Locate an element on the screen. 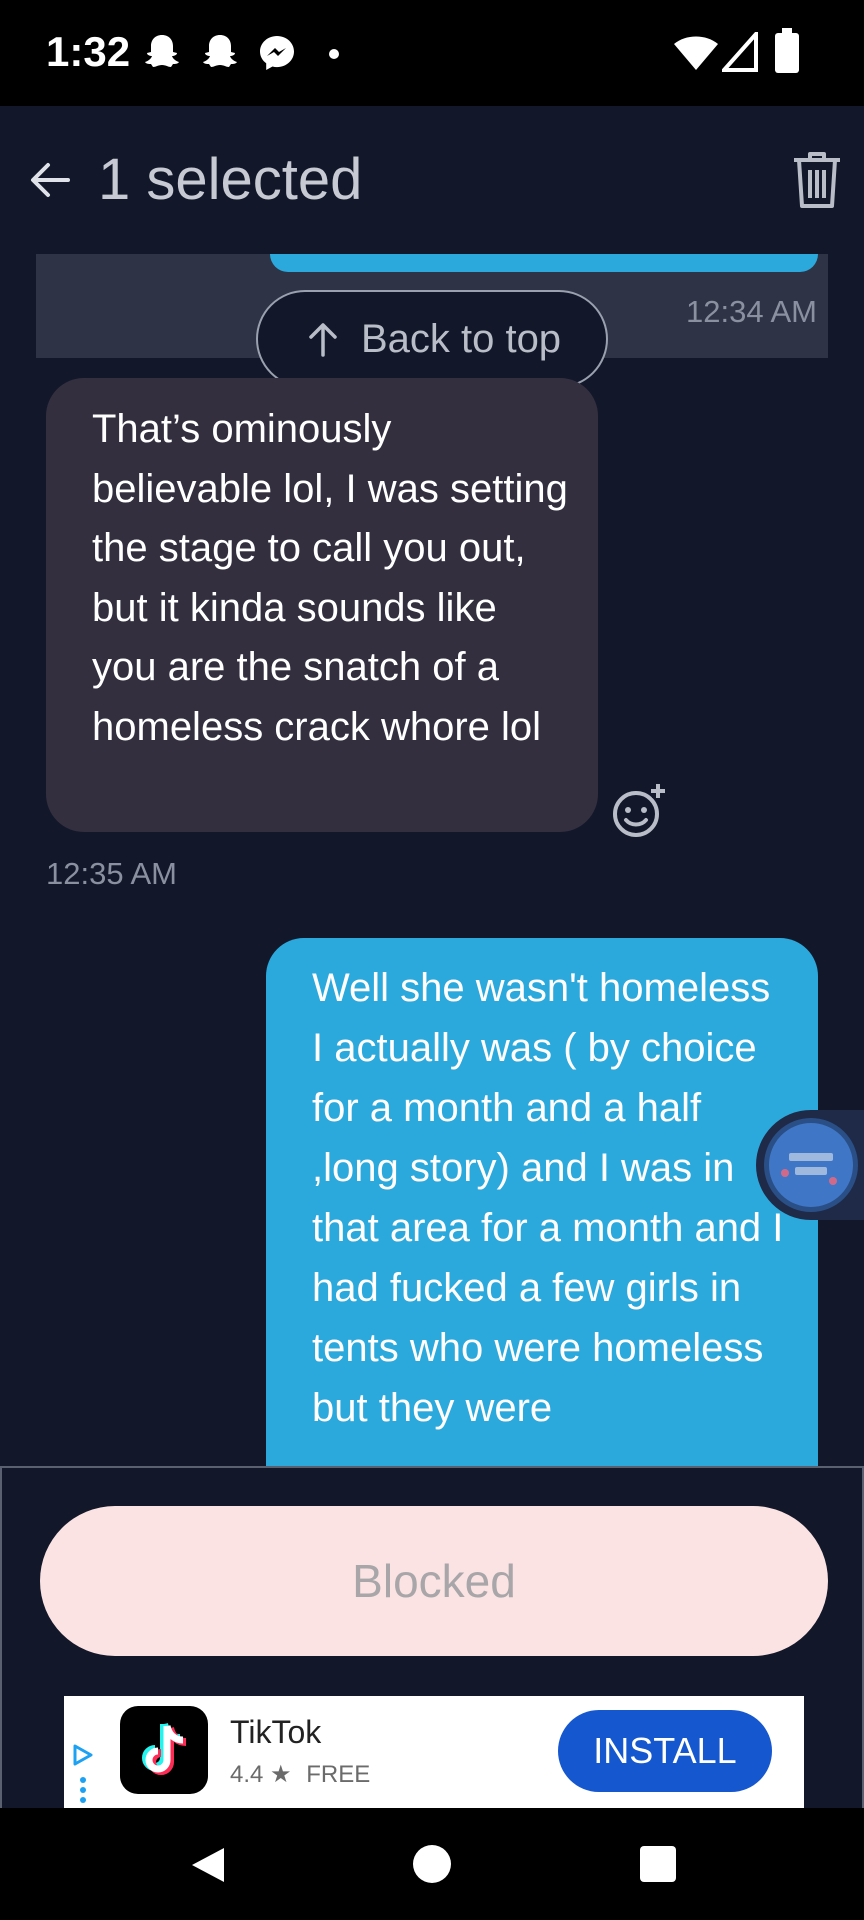 The image size is (864, 1920). ad-choices-icon is located at coordinates (83, 1774).